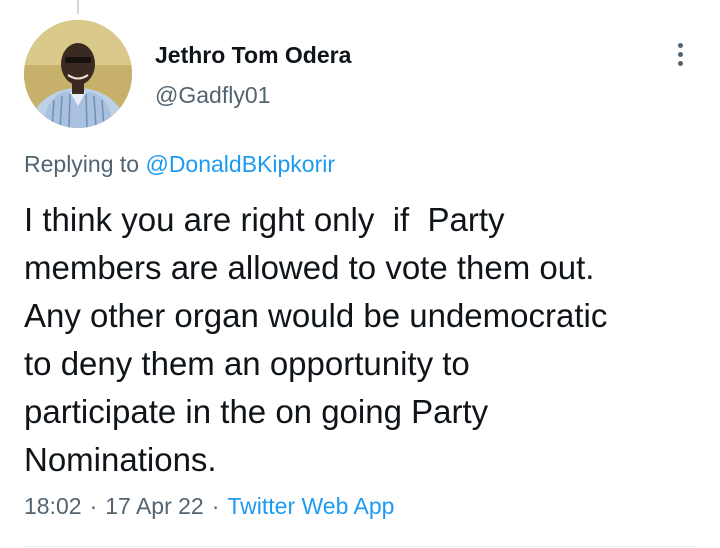 This screenshot has height=548, width=720. I want to click on replying-to: Replying to @DonaldBKipkorir, so click(179, 164).